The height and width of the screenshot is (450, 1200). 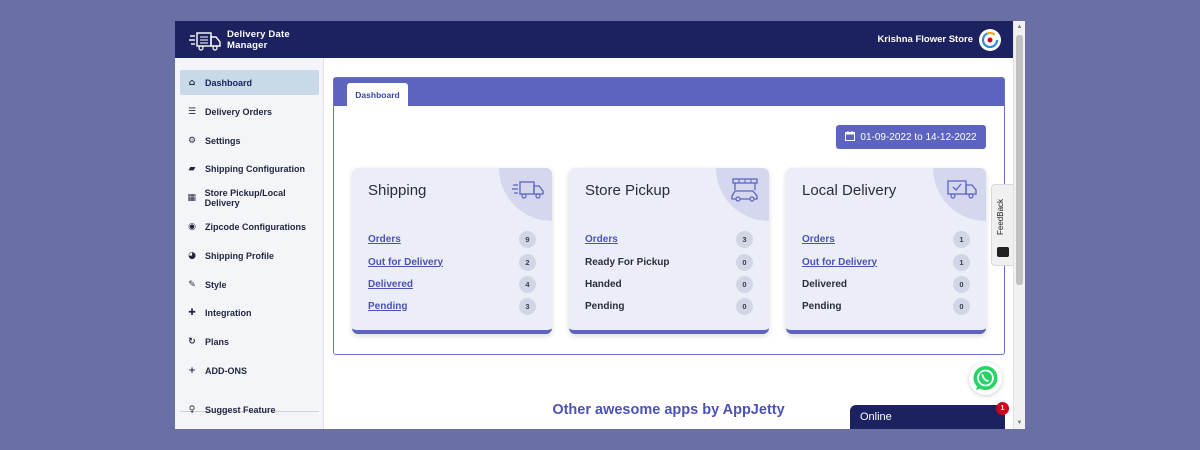 I want to click on pending-label: Pending, so click(x=605, y=306).